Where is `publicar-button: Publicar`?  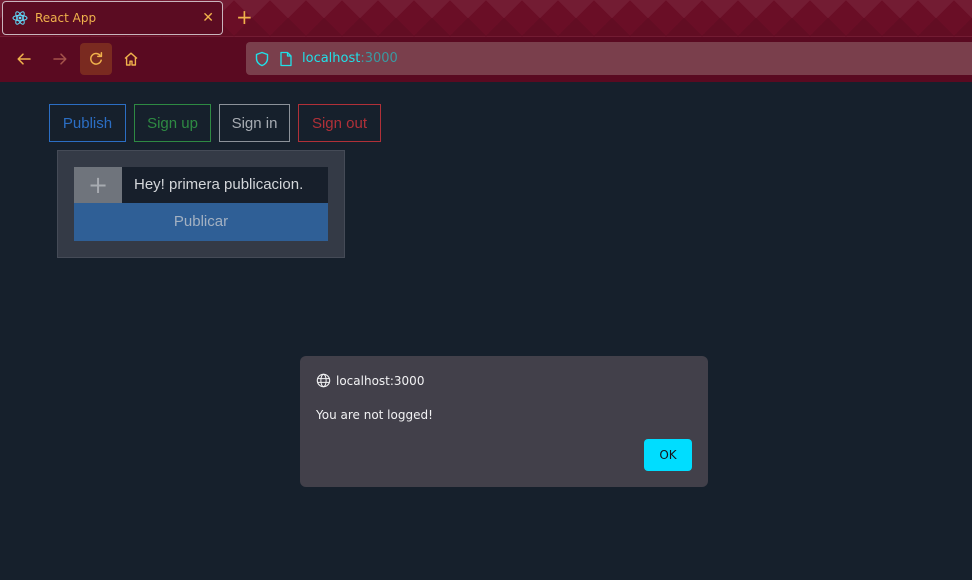 publicar-button: Publicar is located at coordinates (201, 222).